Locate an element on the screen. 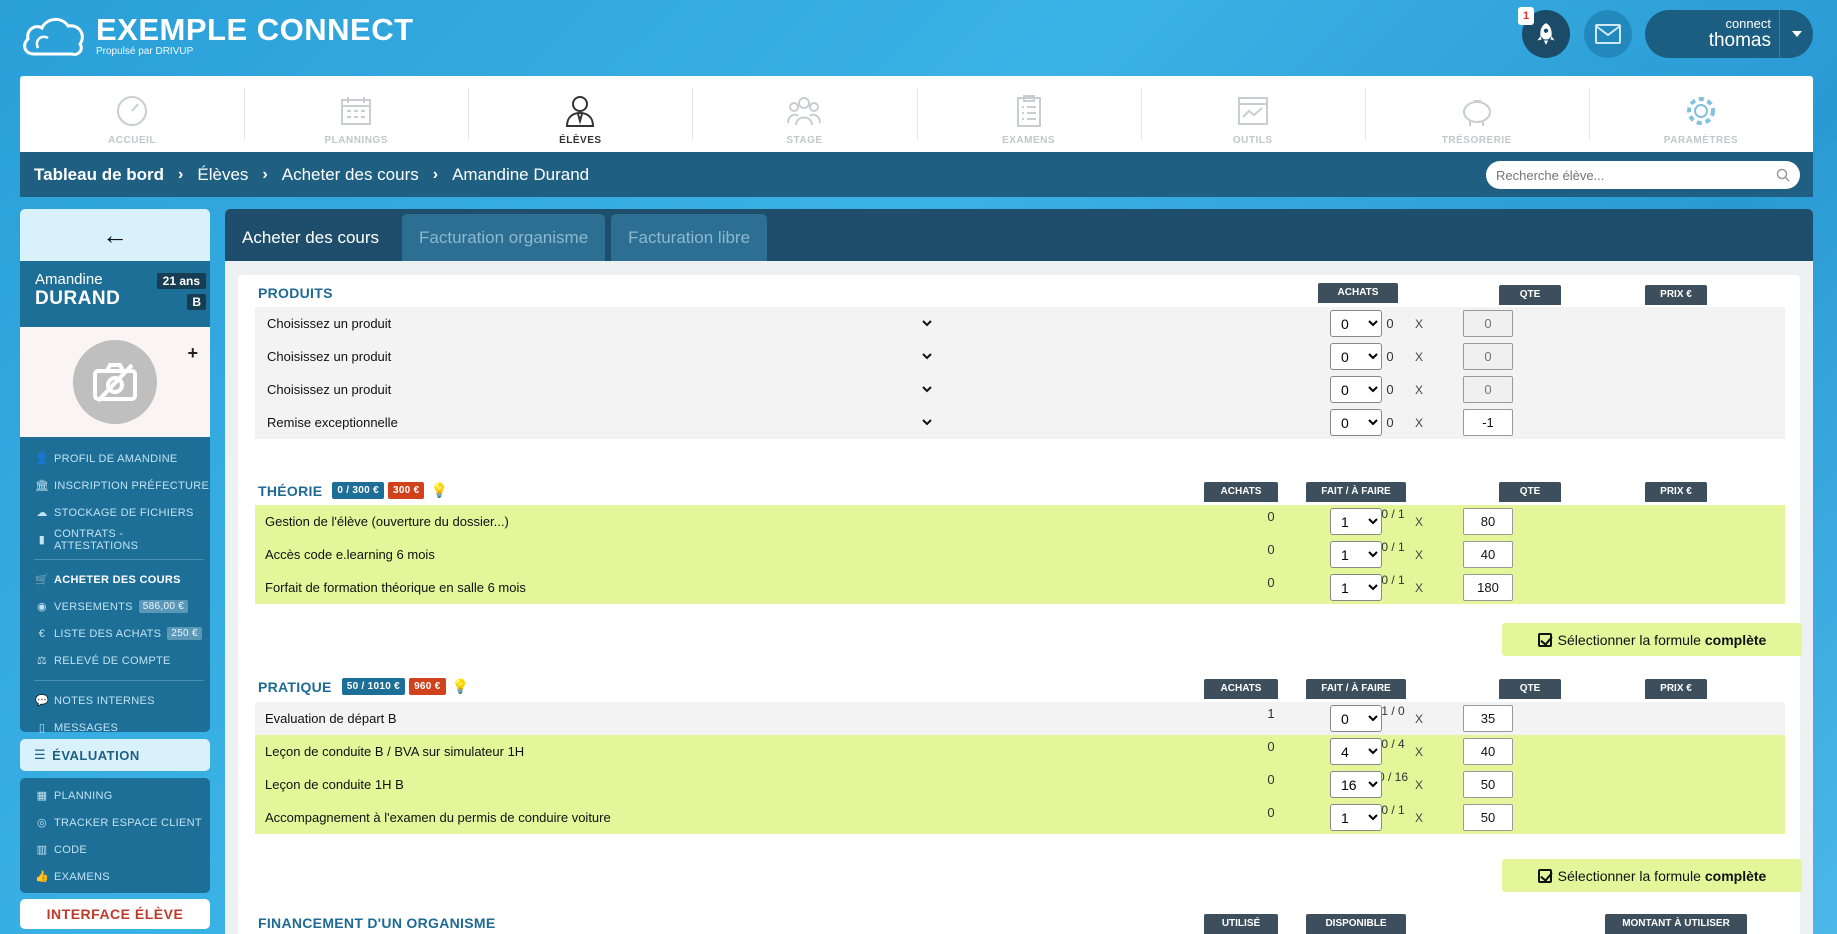 Image resolution: width=1837 pixels, height=934 pixels. nav-plannings: PLANNINGS is located at coordinates (356, 114).